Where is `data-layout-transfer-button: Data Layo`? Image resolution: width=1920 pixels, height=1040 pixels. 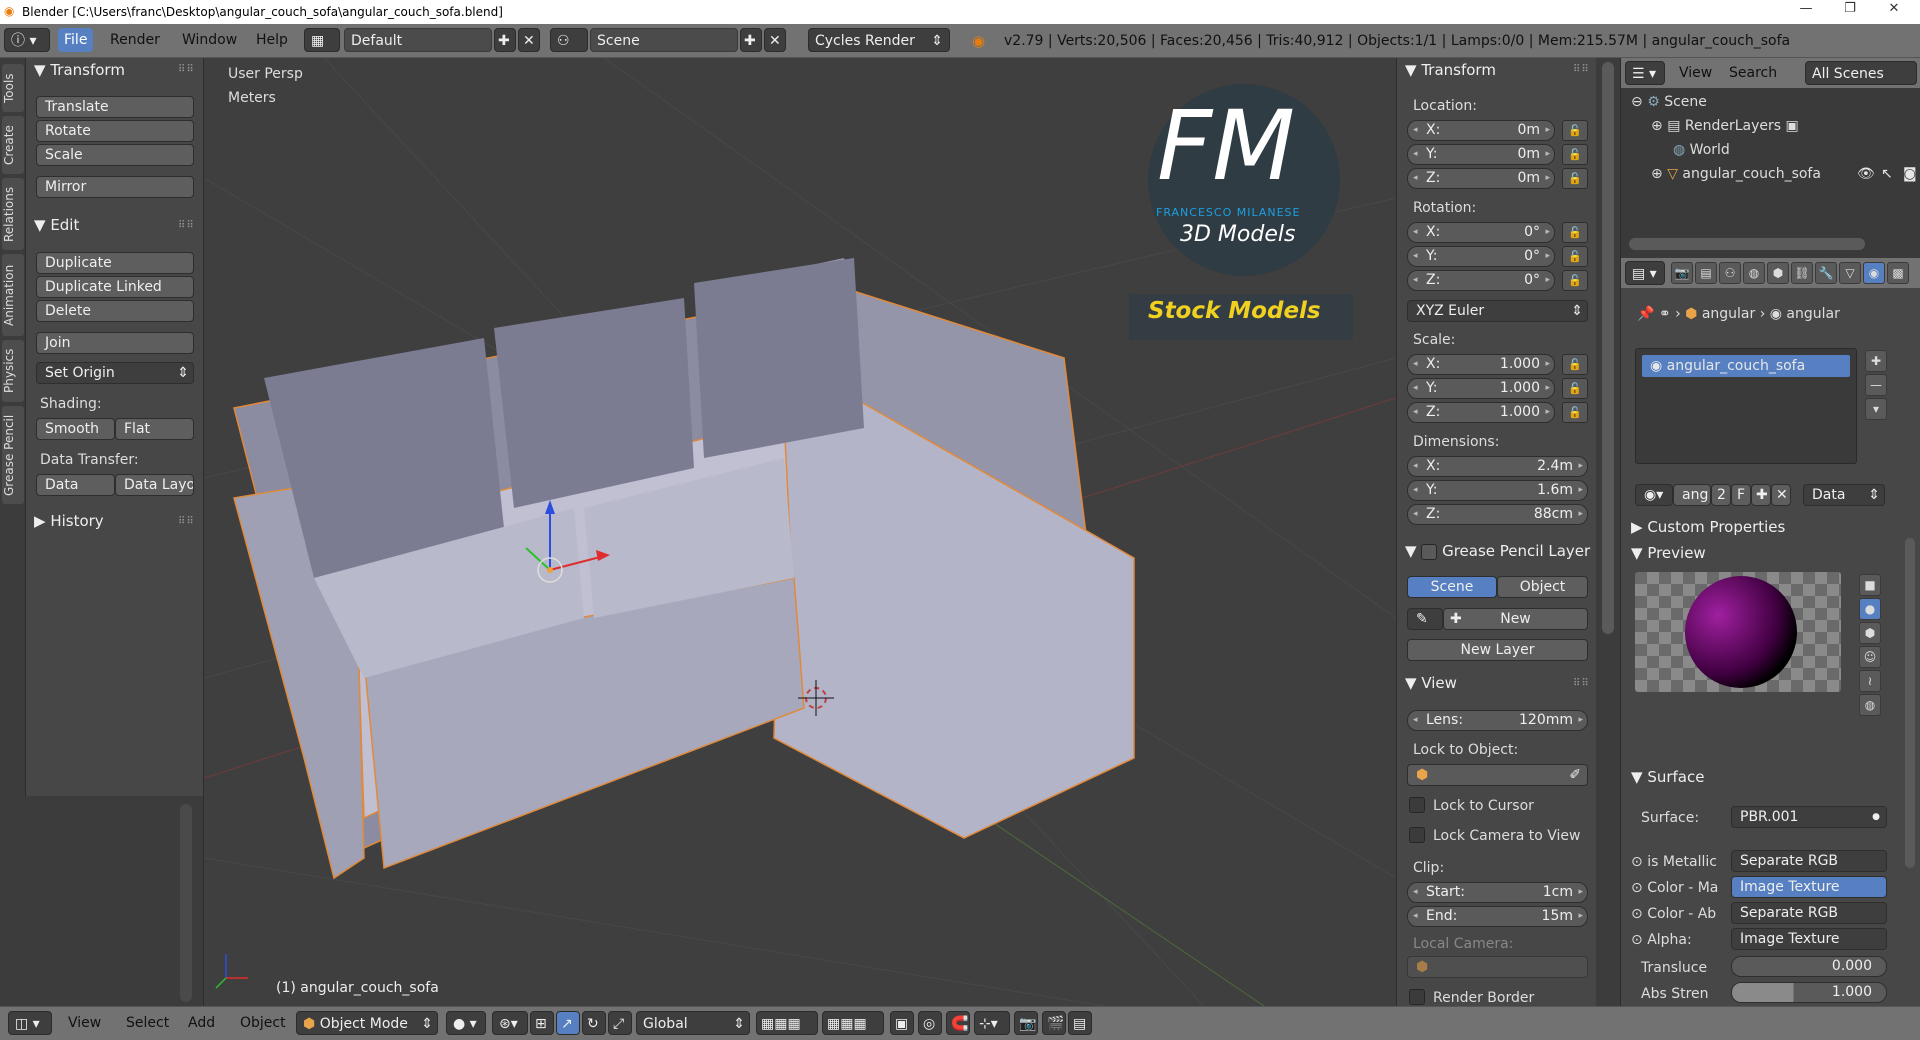 data-layout-transfer-button: Data Layo is located at coordinates (154, 485).